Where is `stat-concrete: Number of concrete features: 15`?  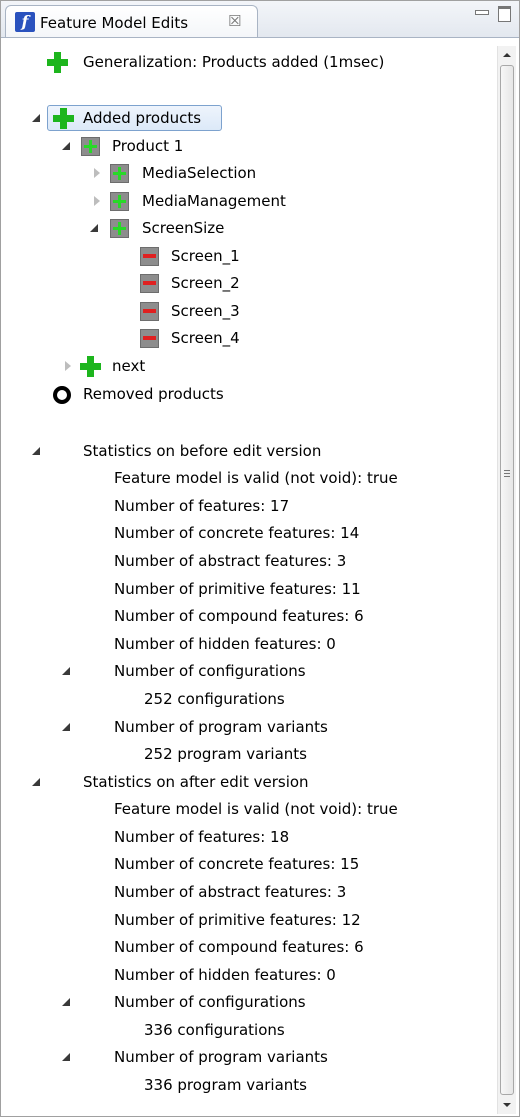 stat-concrete: Number of concrete features: 15 is located at coordinates (237, 864).